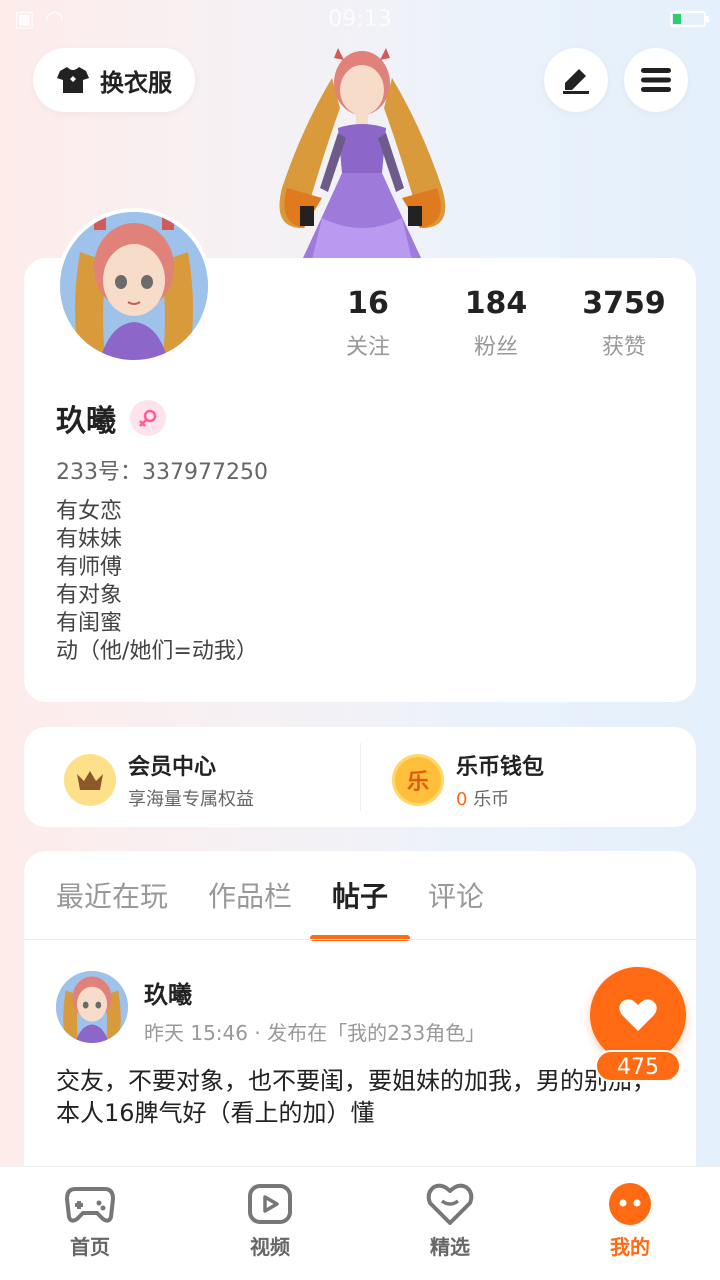  What do you see at coordinates (356, 1097) in the screenshot?
I see `post-content: 交友，不要对象，也不要闺，要姐妹的加我，男的别加，本人16脾气好（看上的加）懂` at bounding box center [356, 1097].